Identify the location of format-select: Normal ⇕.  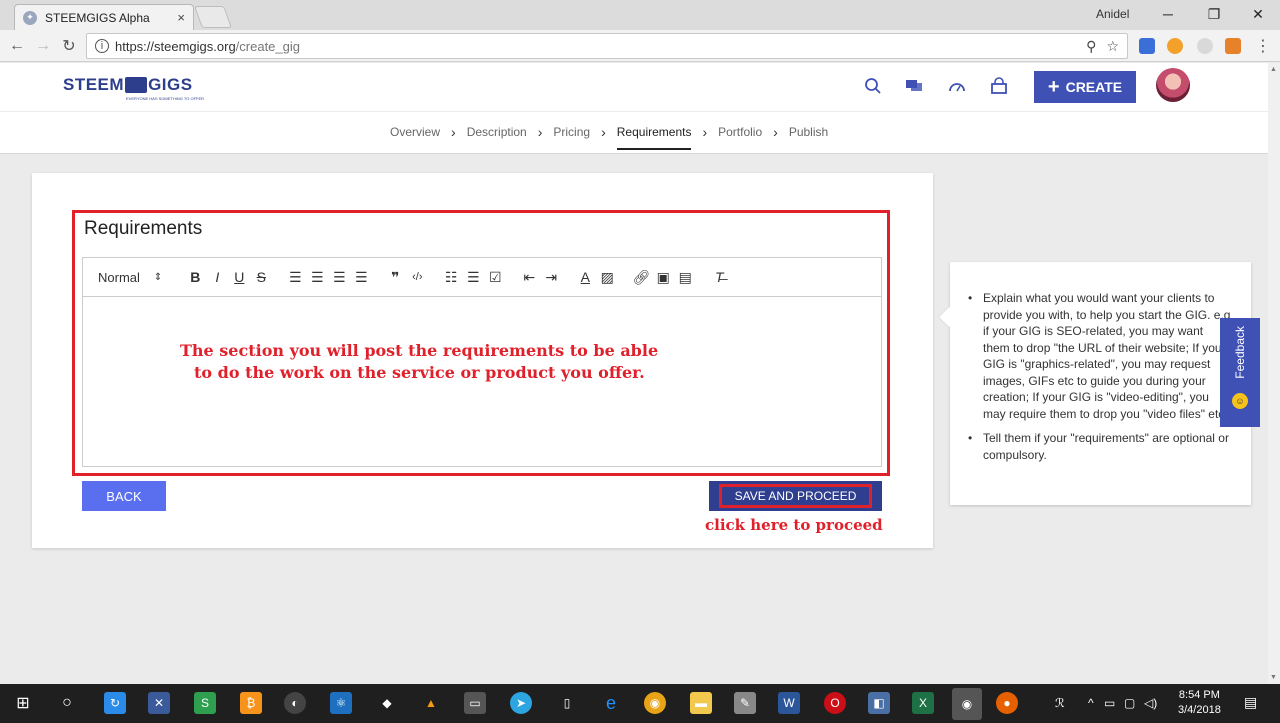
(130, 277).